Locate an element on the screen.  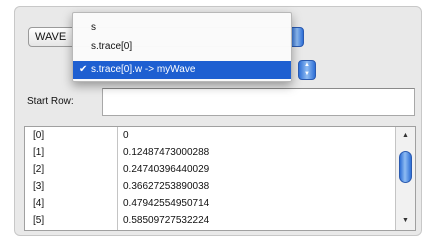
row-index: [4] is located at coordinates (39, 203).